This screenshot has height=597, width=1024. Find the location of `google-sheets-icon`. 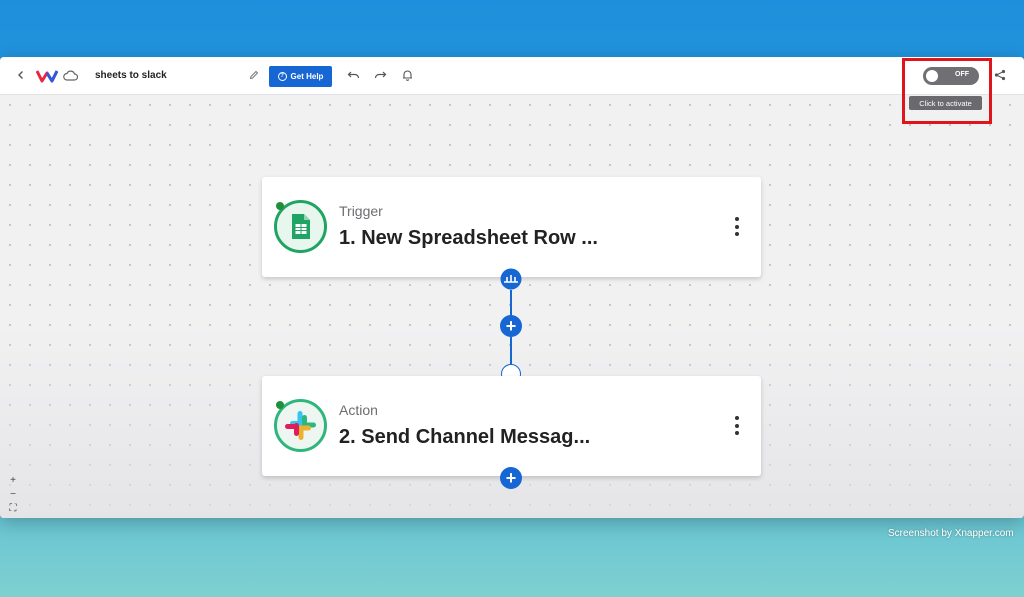

google-sheets-icon is located at coordinates (300, 226).